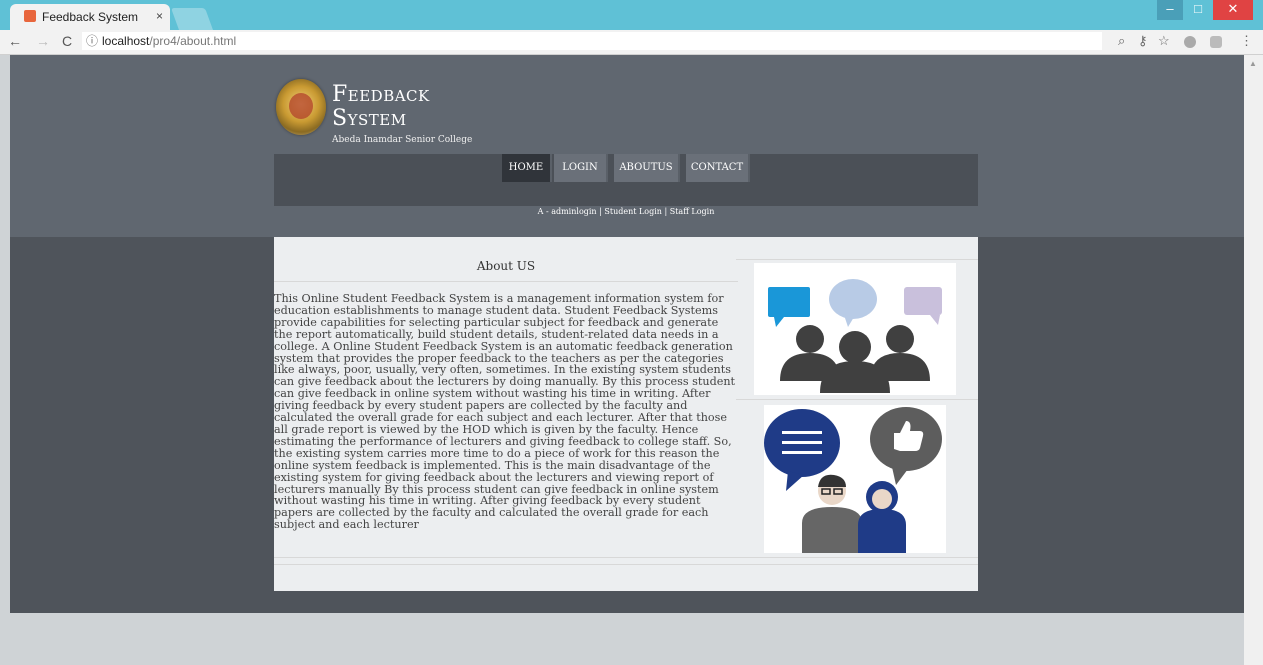 Image resolution: width=1263 pixels, height=665 pixels. I want to click on reload-icon: C, so click(67, 41).